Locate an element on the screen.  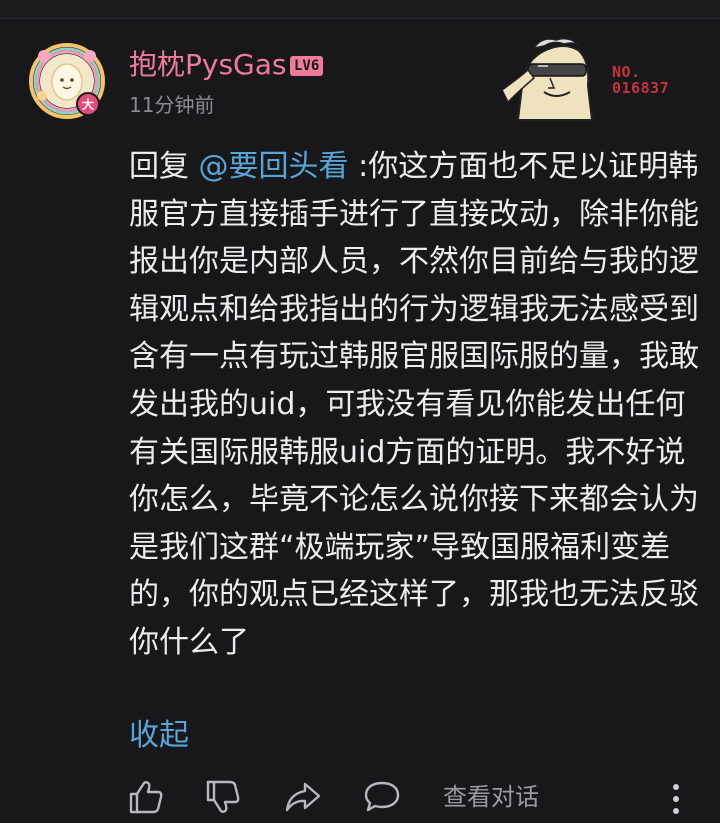
share-button is located at coordinates (303, 797).